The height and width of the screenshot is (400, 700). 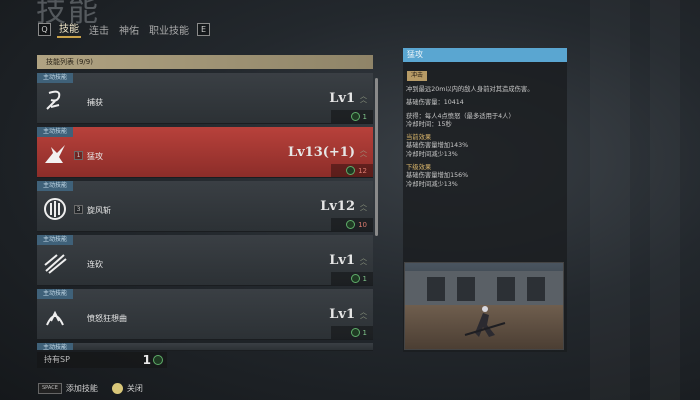 What do you see at coordinates (485, 55) in the screenshot?
I see `detail-title: 猛攻` at bounding box center [485, 55].